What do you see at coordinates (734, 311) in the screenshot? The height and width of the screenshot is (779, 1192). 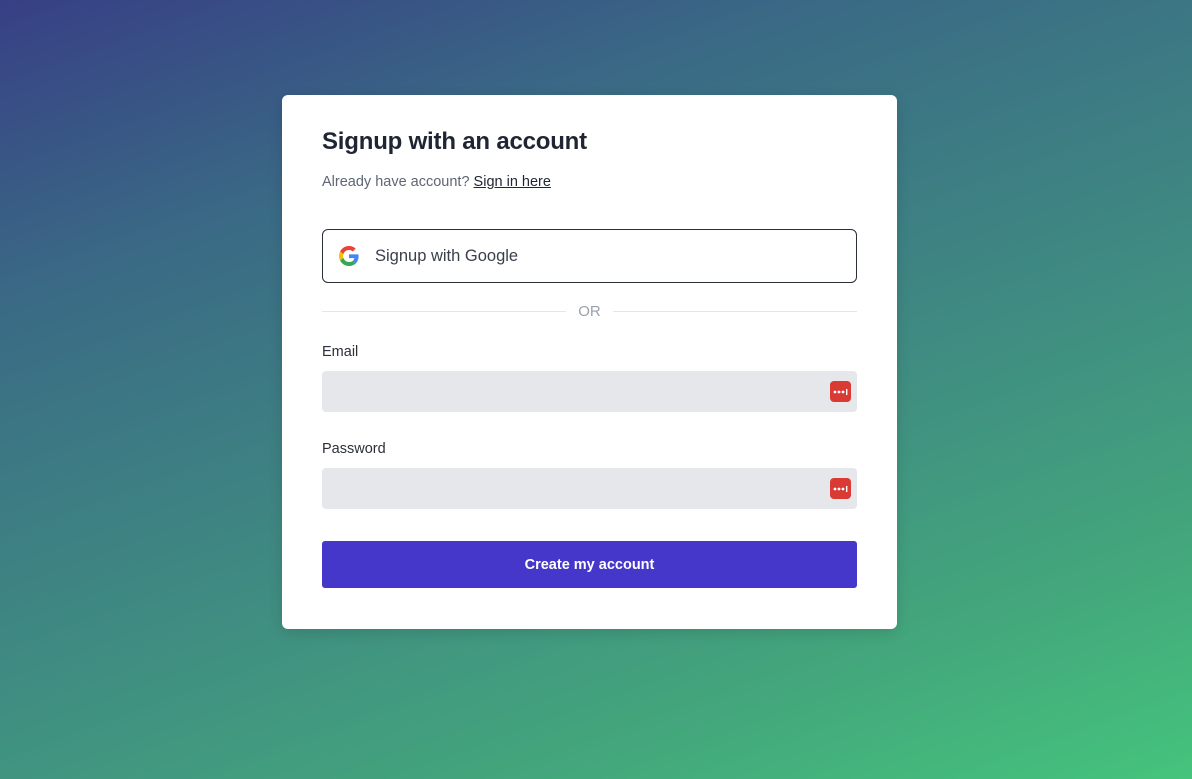 I see `divider-line-right` at bounding box center [734, 311].